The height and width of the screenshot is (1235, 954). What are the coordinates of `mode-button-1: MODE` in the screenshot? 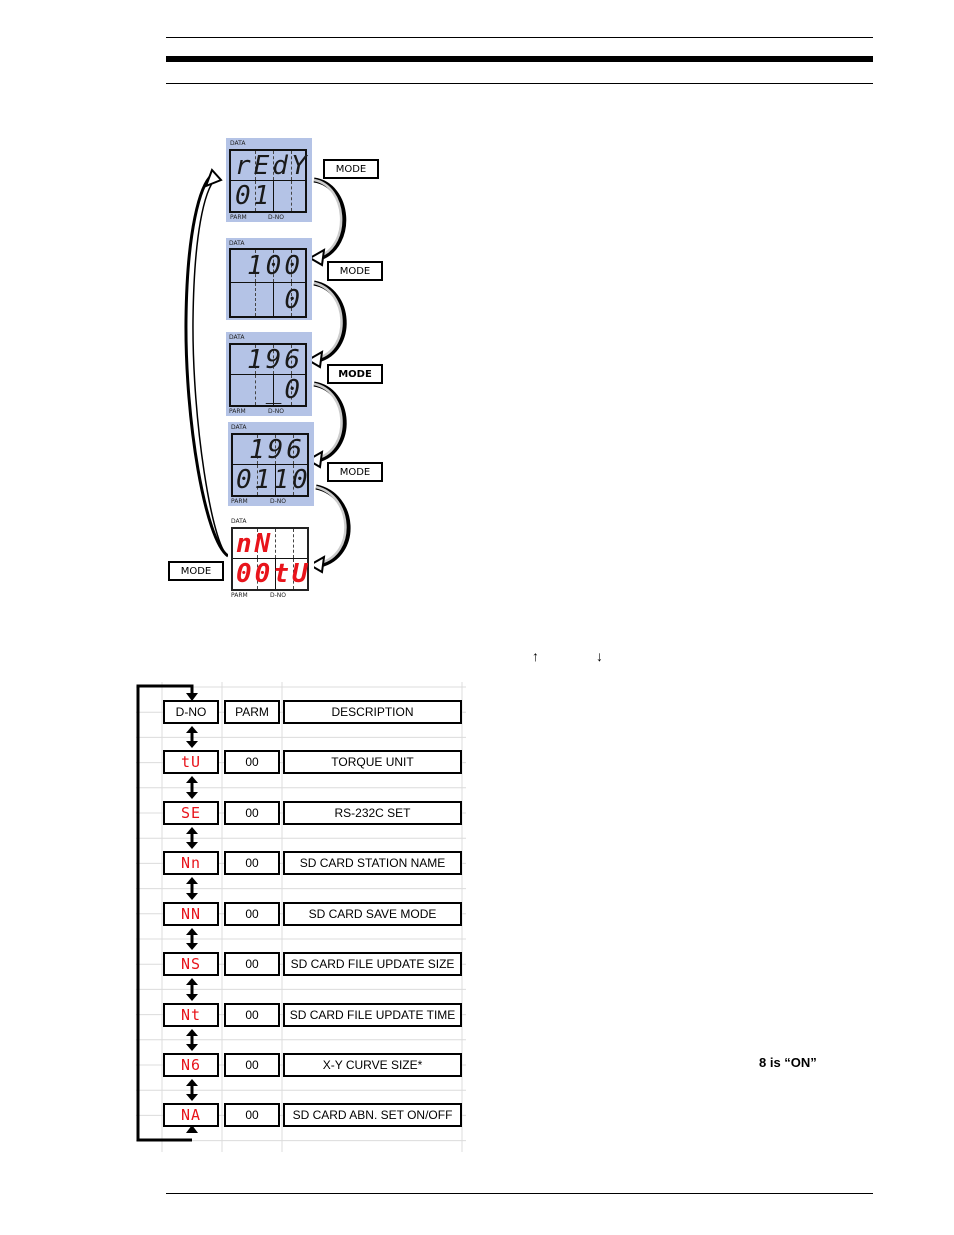 It's located at (351, 169).